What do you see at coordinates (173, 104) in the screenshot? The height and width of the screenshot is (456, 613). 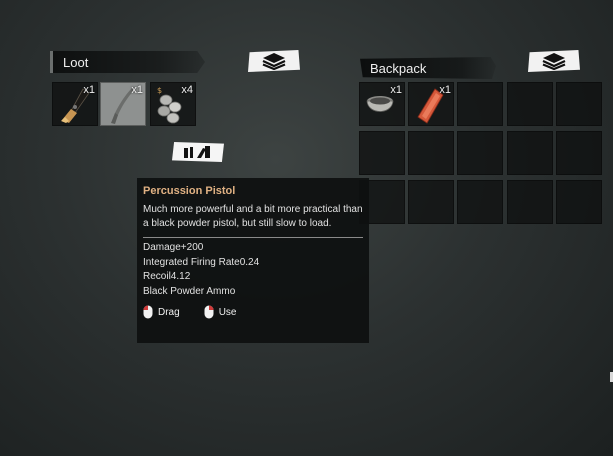 I see `loot-slot-3: $ x4` at bounding box center [173, 104].